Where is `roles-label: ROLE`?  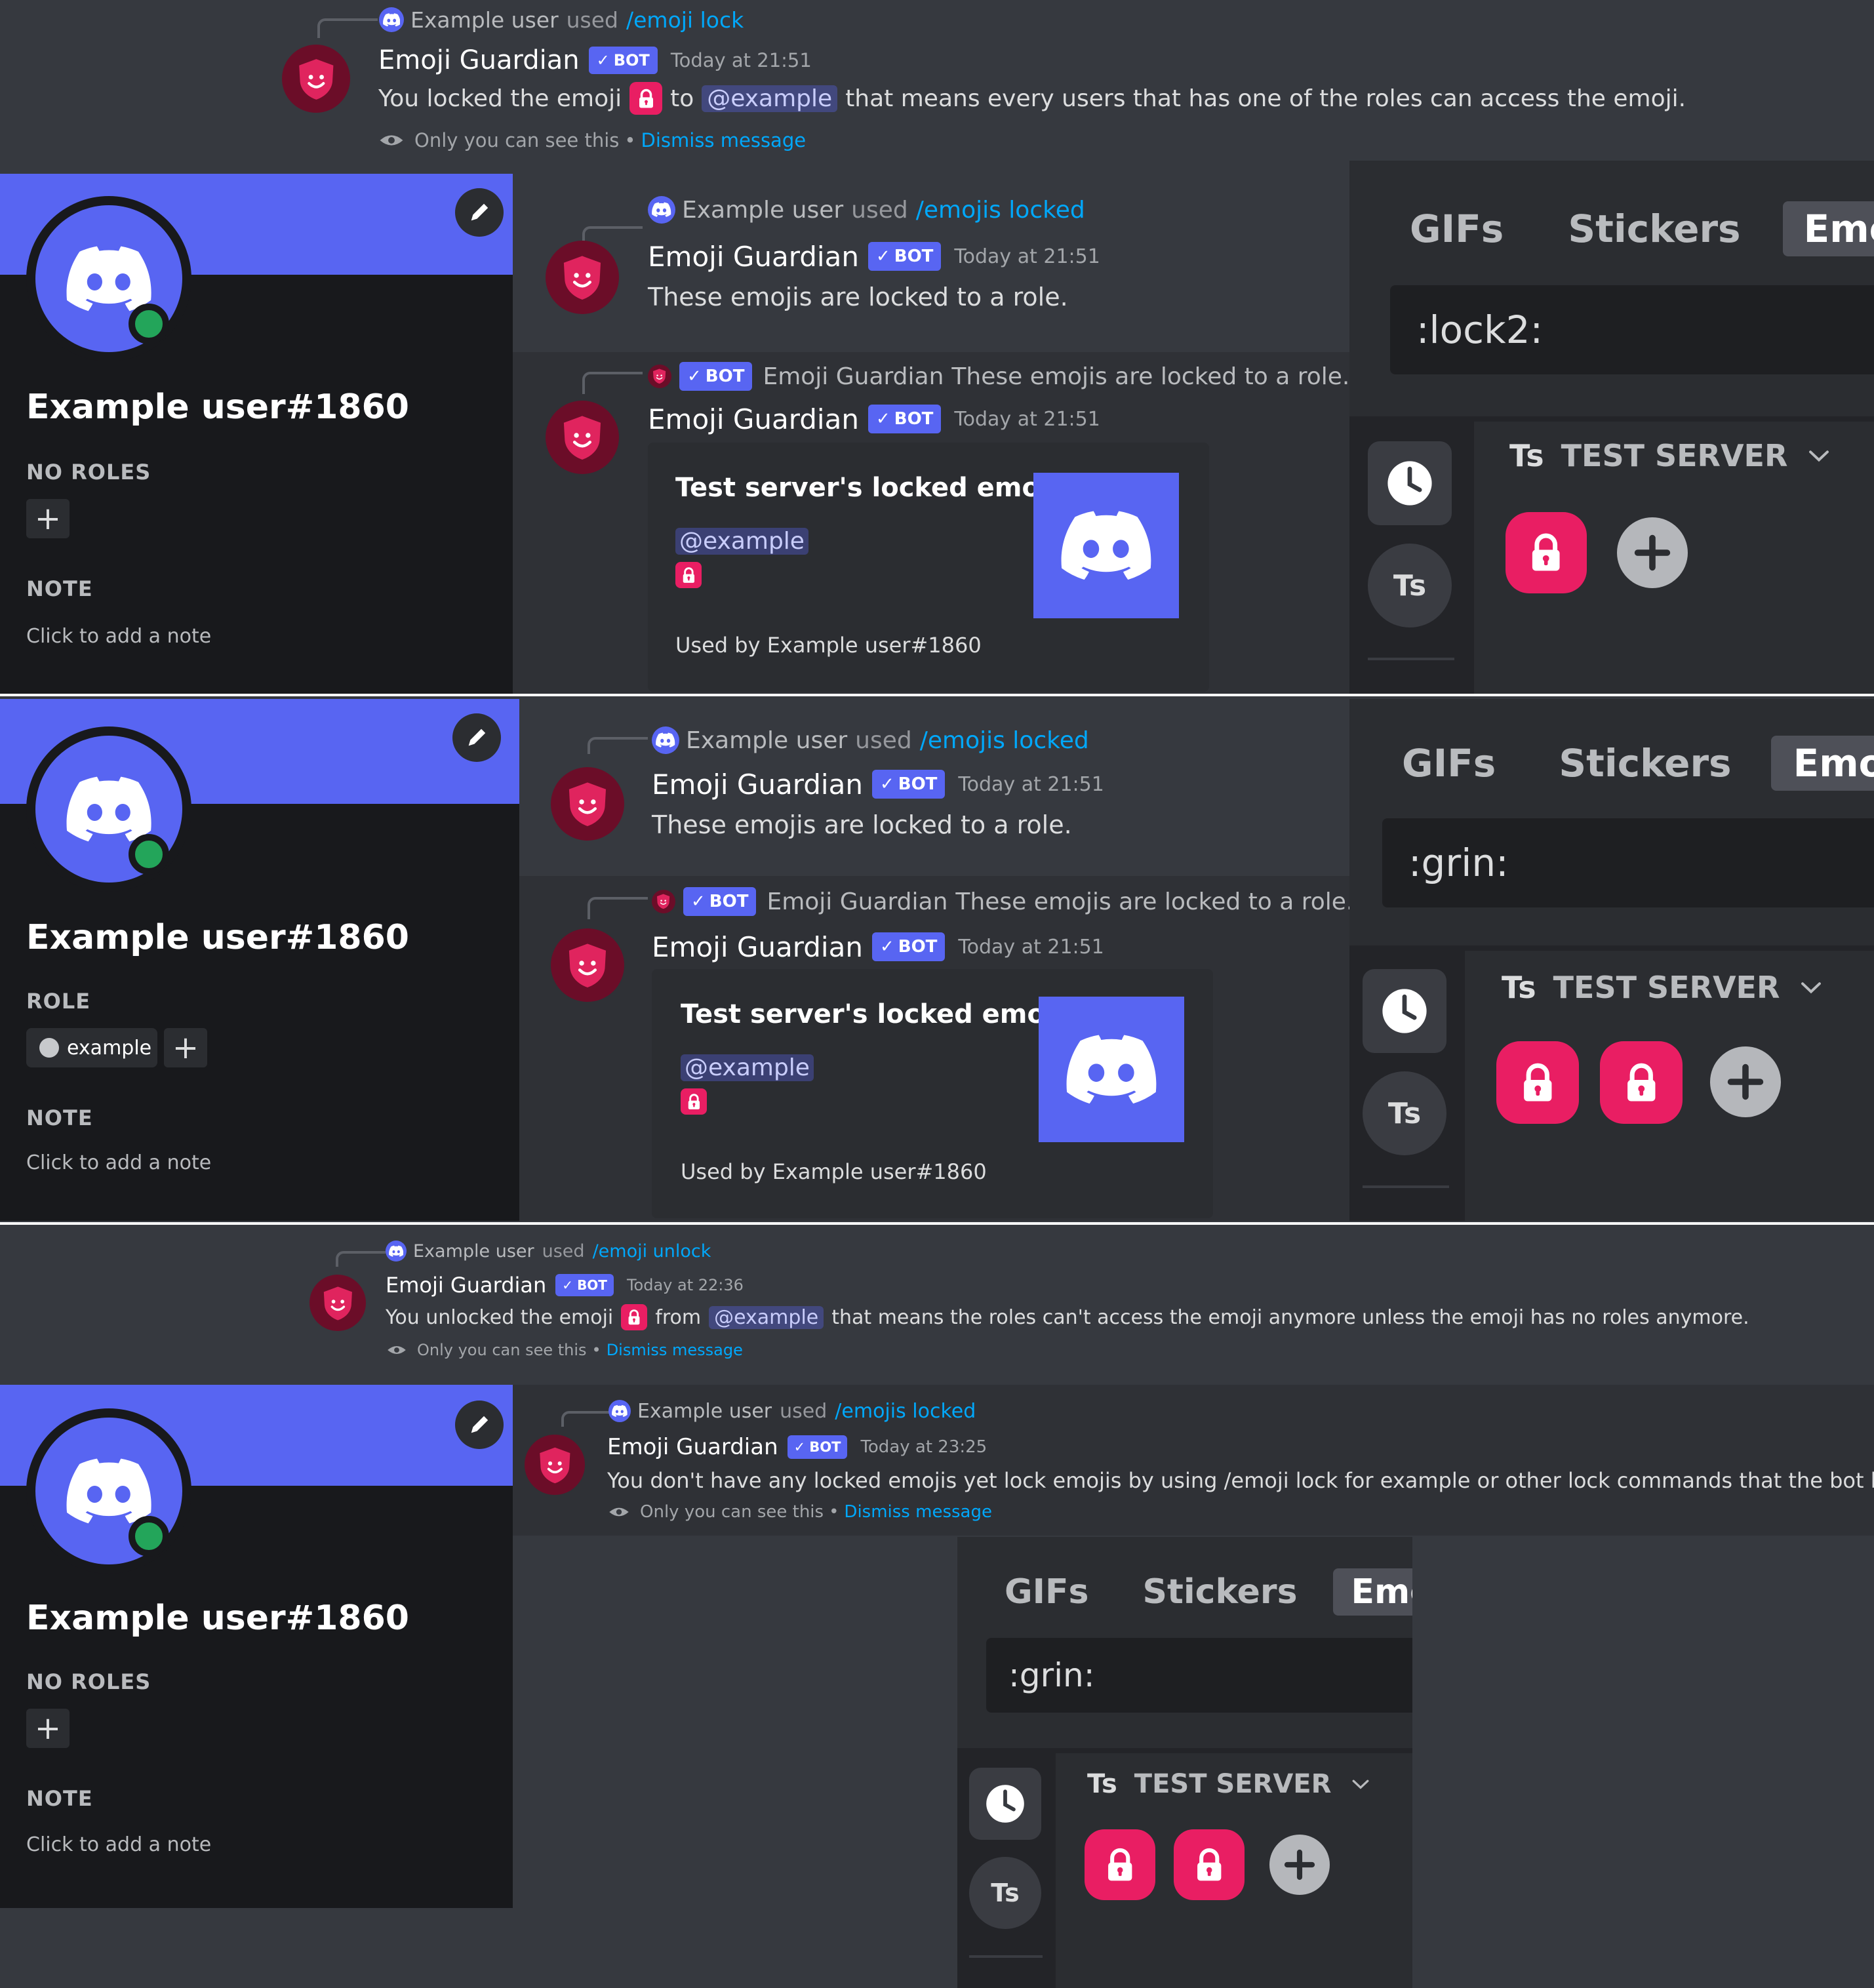
roles-label: ROLE is located at coordinates (59, 1001).